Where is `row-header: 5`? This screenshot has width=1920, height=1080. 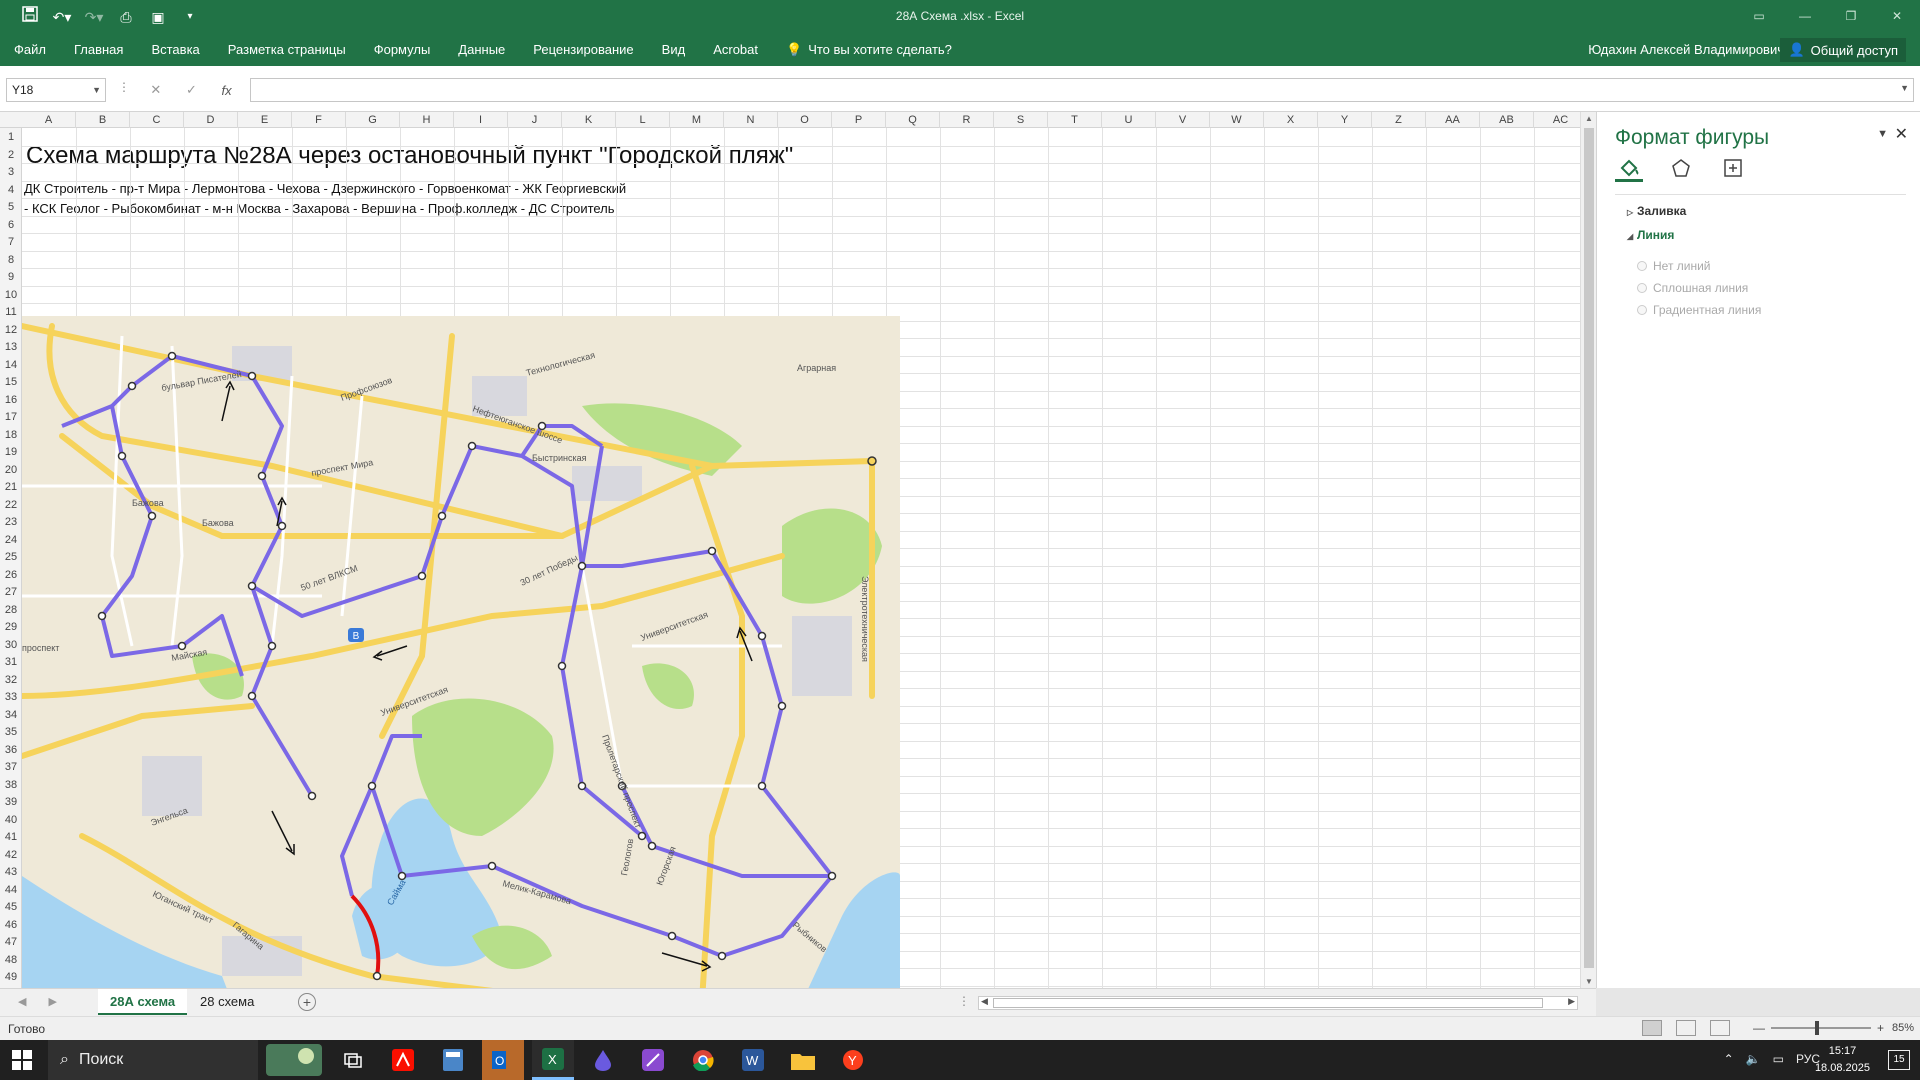
row-header: 5 is located at coordinates (11, 207).